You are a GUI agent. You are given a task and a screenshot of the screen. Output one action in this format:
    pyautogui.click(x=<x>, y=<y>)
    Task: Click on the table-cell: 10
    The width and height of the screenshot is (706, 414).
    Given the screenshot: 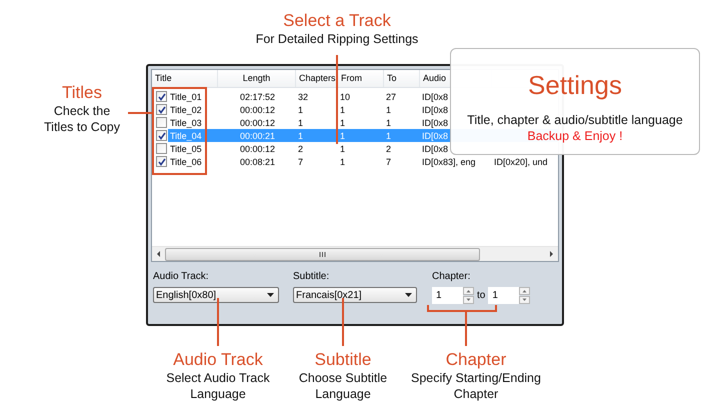 What is the action you would take?
    pyautogui.click(x=345, y=97)
    